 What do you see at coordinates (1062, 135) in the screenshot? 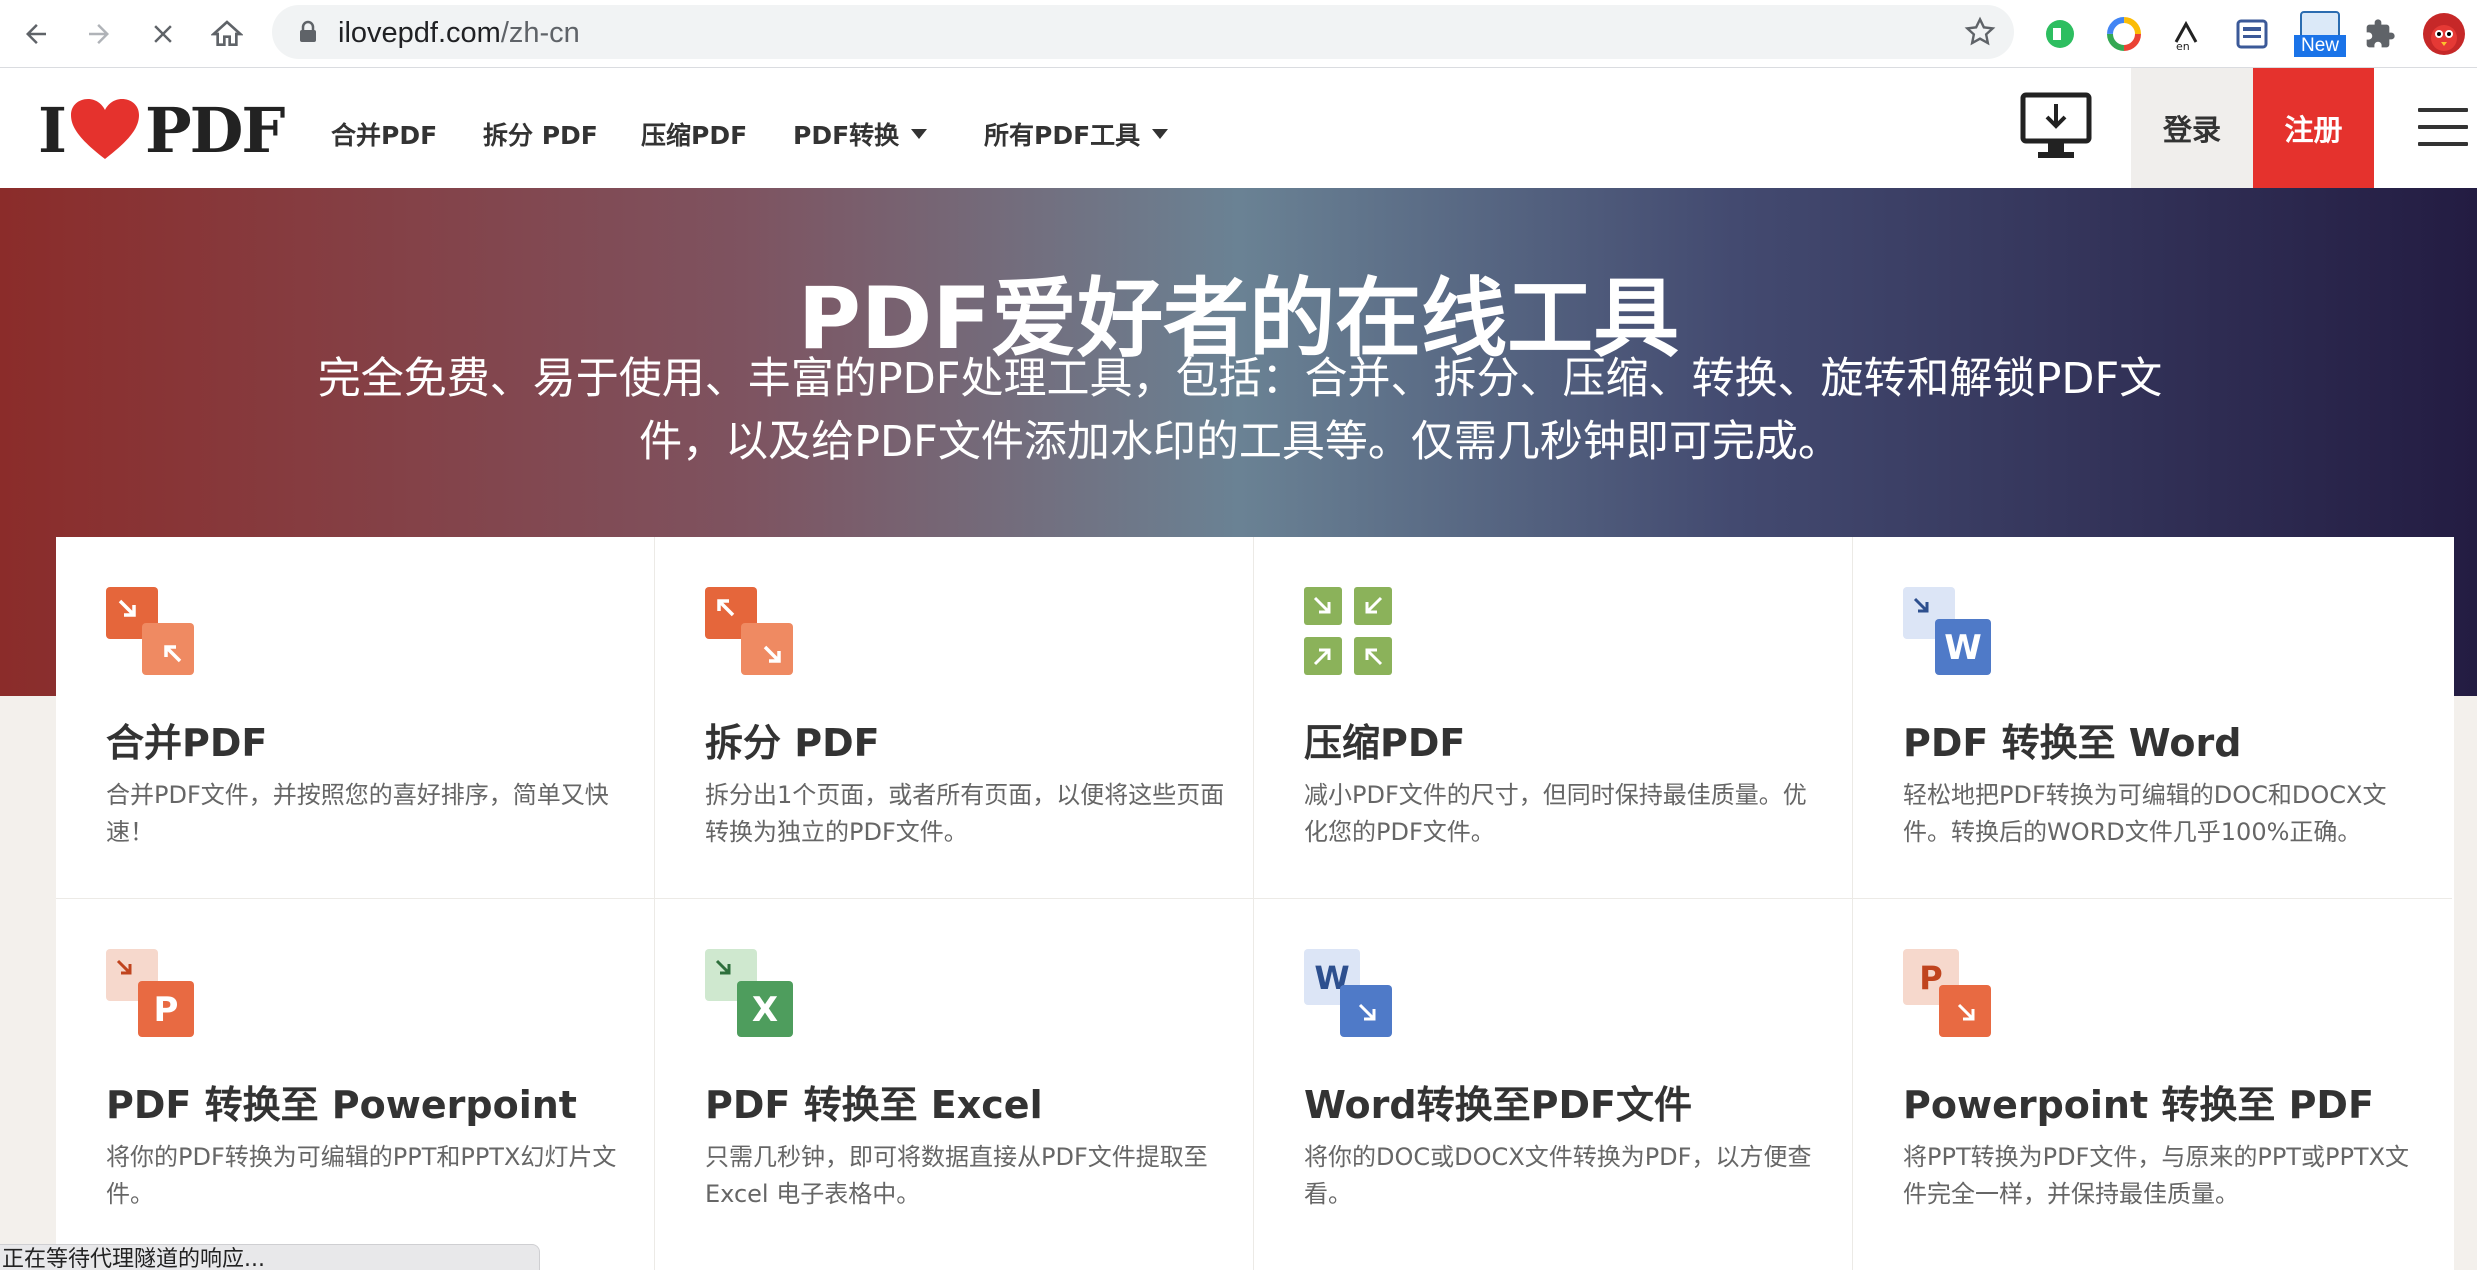
I see `nav-label: 所有PDF工具` at bounding box center [1062, 135].